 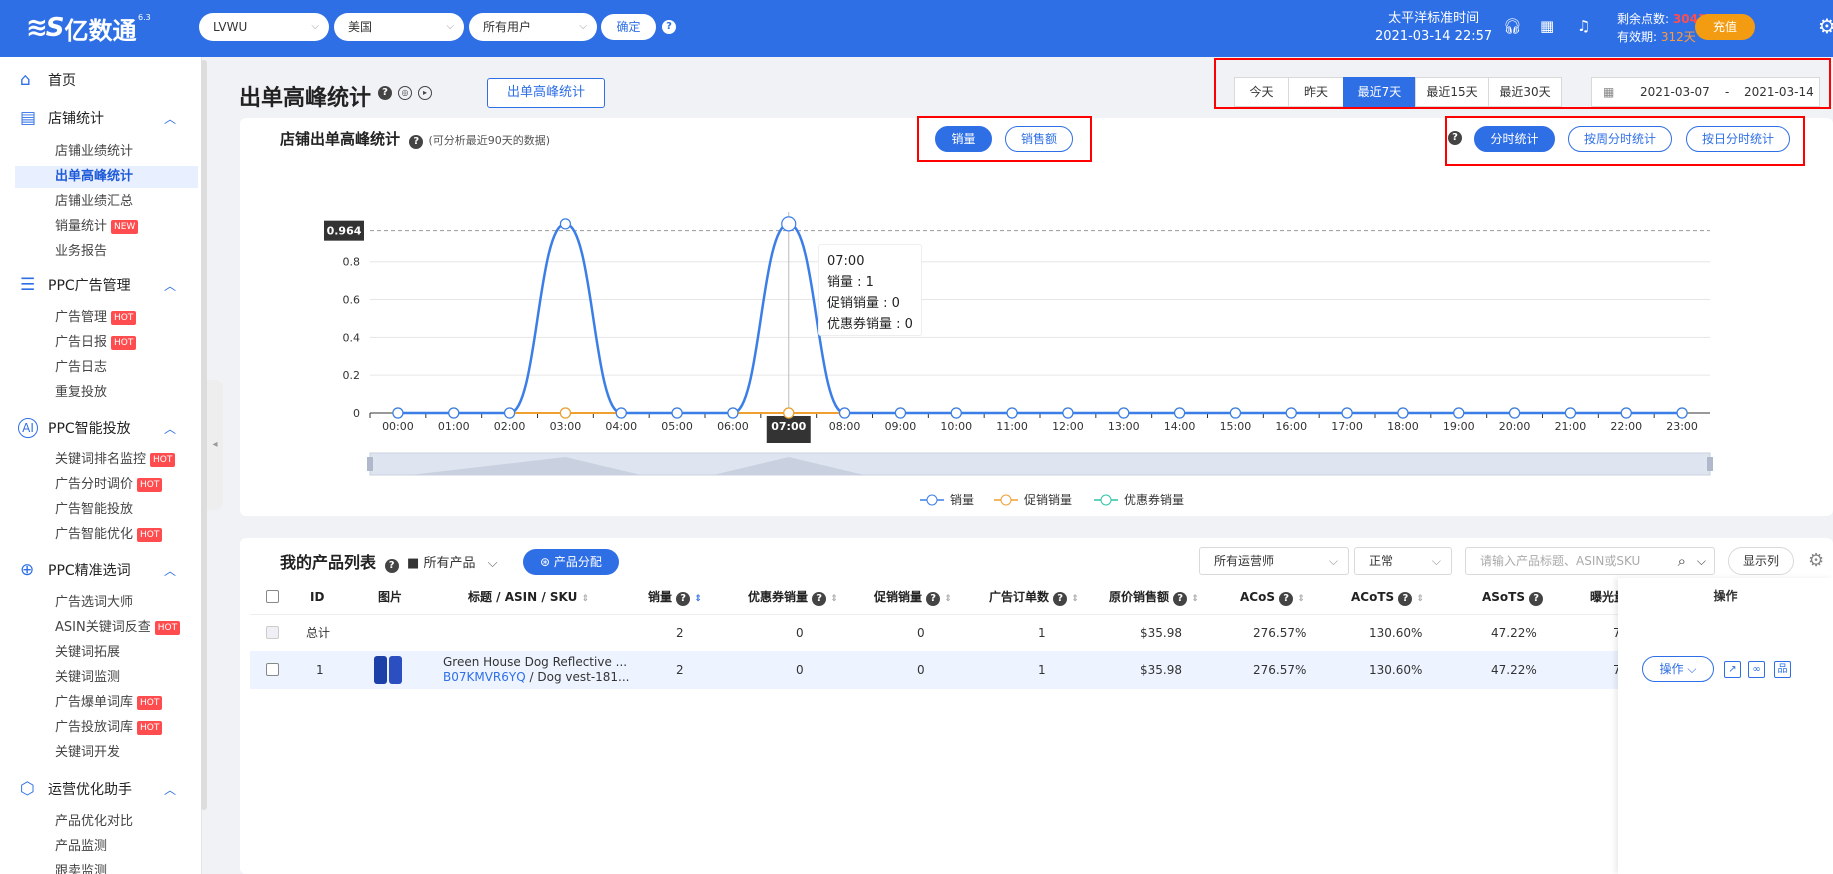 What do you see at coordinates (1738, 139) in the screenshot?
I see `mode-tab-daily-hourly: 按日分时统计` at bounding box center [1738, 139].